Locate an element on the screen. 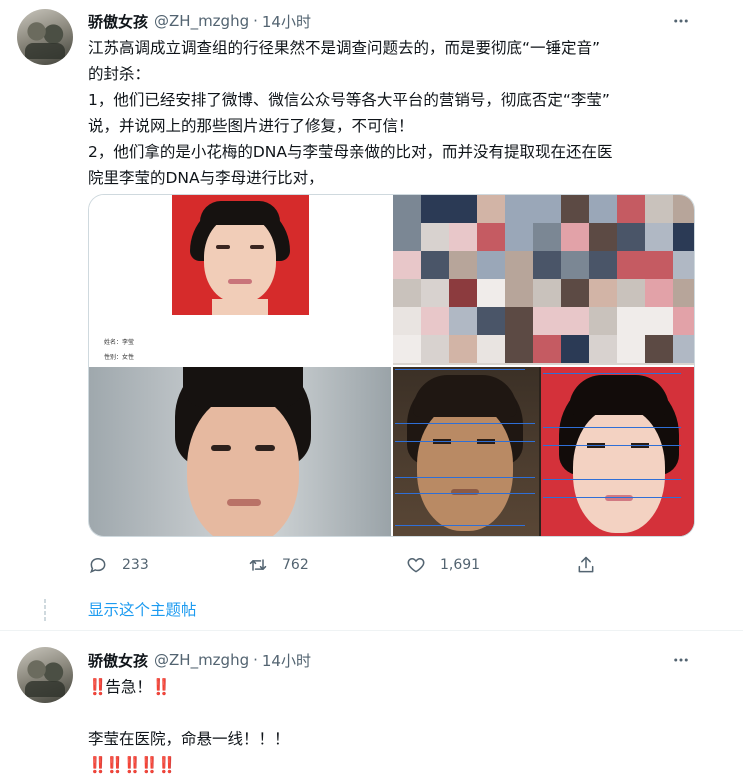 Image resolution: width=743 pixels, height=782 pixels. photo-face-closeup is located at coordinates (240, 451).